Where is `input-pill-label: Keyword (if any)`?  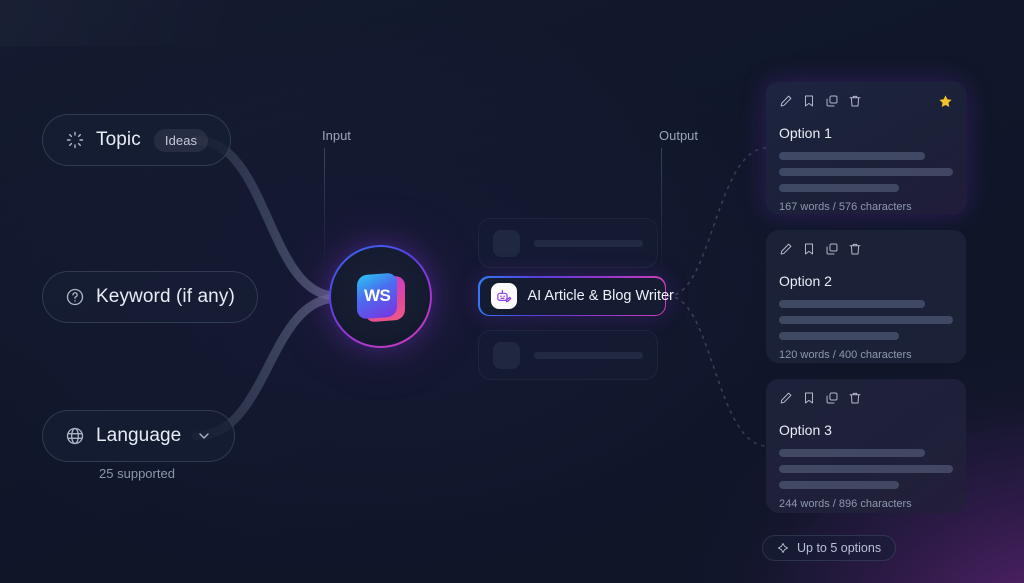
input-pill-label: Keyword (if any) is located at coordinates (165, 296).